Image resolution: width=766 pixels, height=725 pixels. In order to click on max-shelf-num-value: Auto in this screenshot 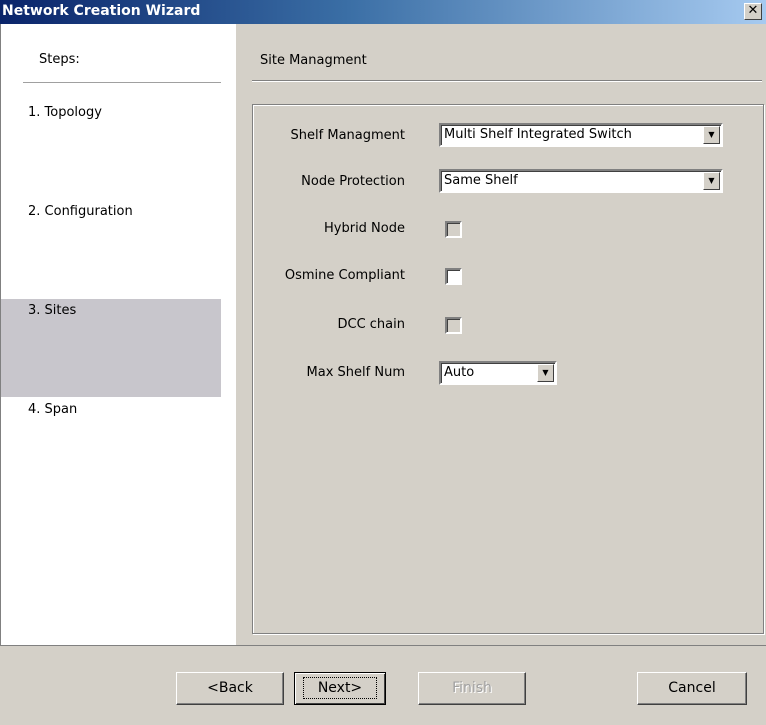, I will do `click(459, 372)`.